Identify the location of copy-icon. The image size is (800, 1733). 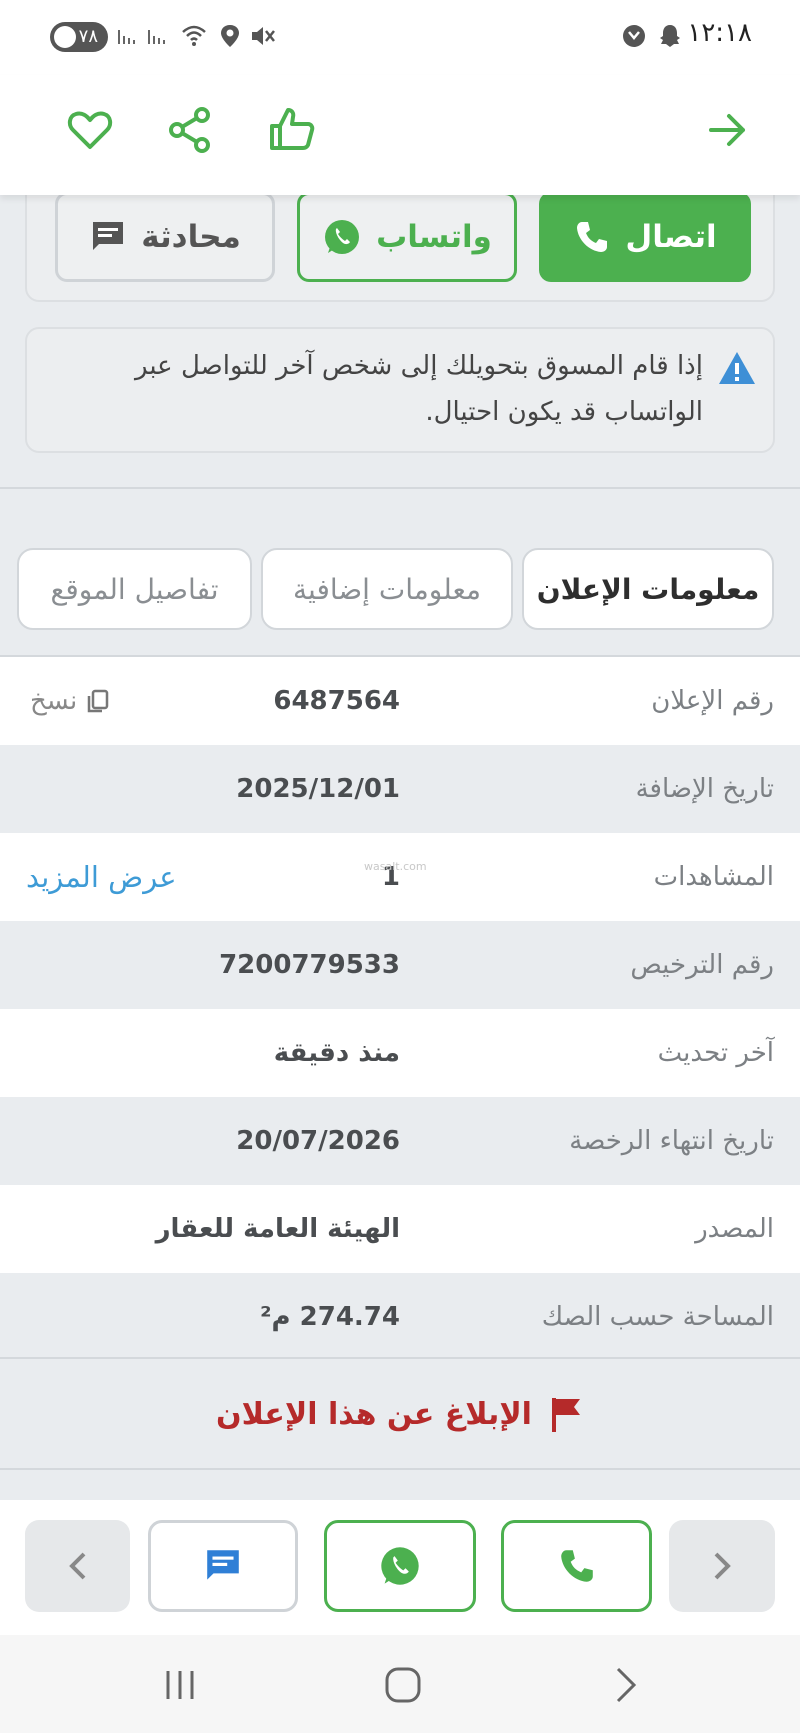
(98, 701).